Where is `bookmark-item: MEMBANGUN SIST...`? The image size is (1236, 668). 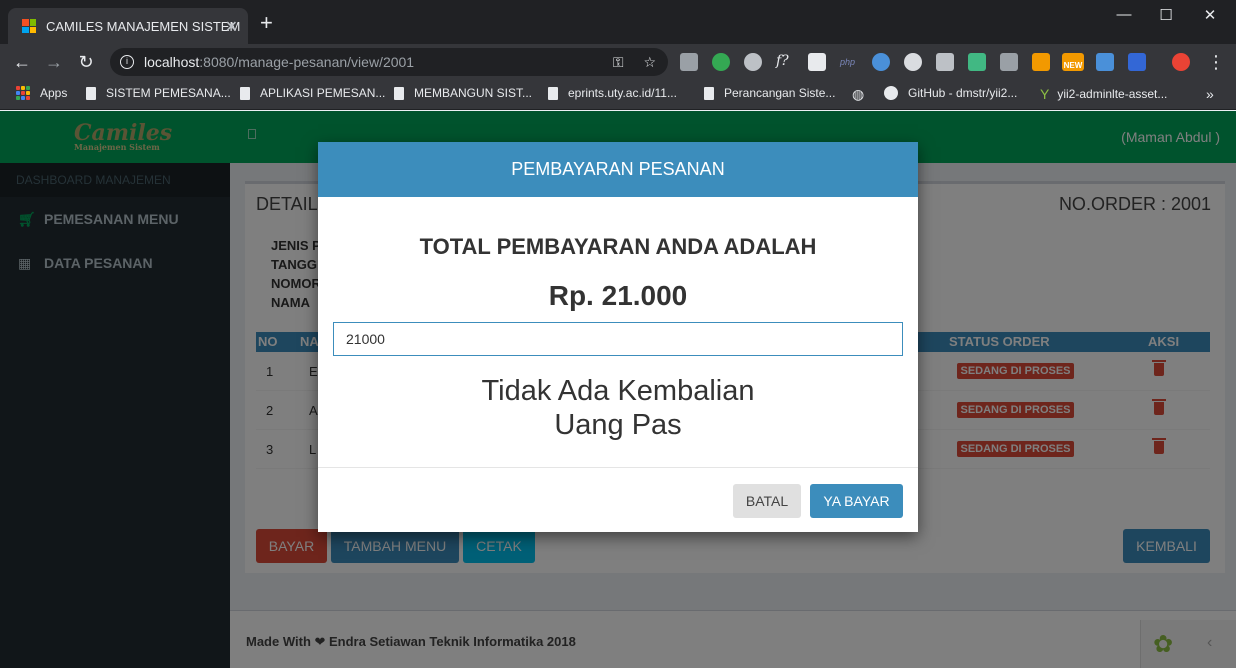
bookmark-item: MEMBANGUN SIST... is located at coordinates (463, 93).